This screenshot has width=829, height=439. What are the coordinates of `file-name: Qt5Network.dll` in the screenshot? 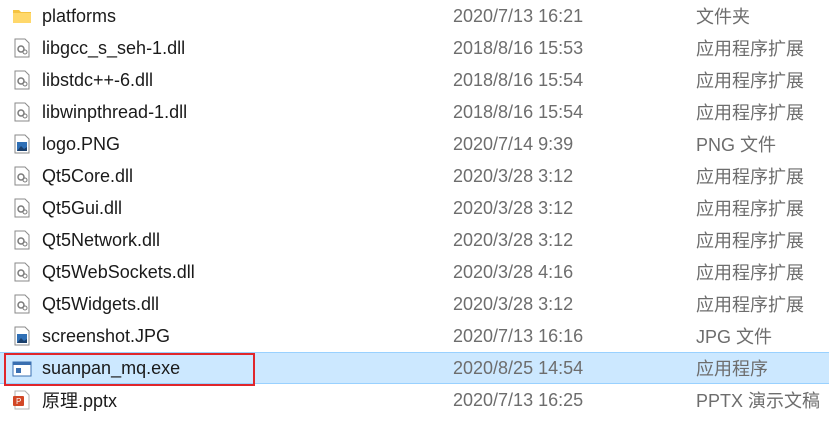 It's located at (101, 239).